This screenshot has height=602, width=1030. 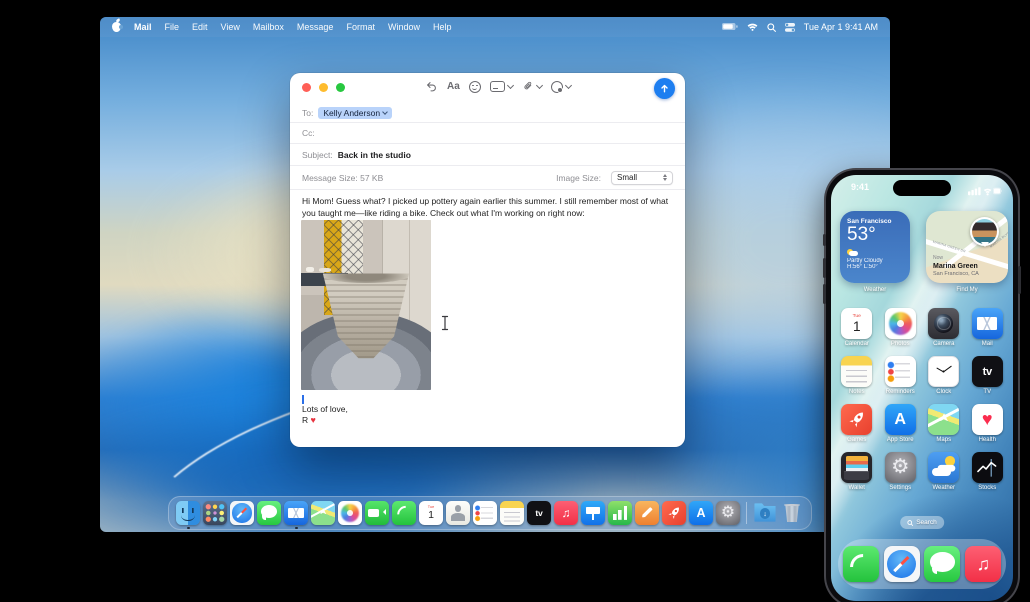 I want to click on iphone-app-app-store: App Store, so click(x=900, y=423).